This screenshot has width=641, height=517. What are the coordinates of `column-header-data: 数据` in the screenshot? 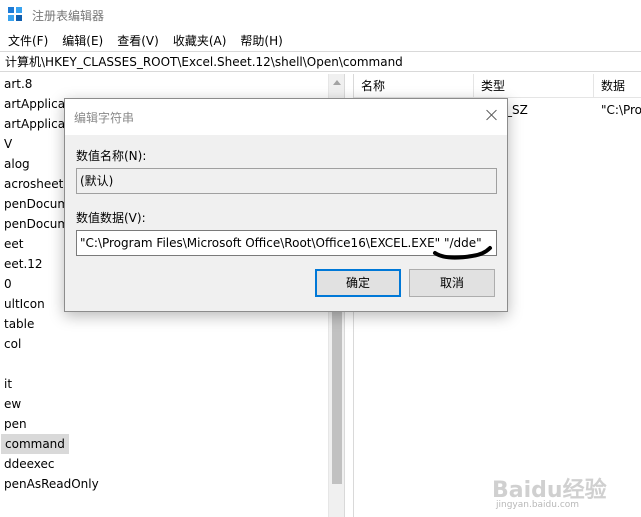 It's located at (617, 86).